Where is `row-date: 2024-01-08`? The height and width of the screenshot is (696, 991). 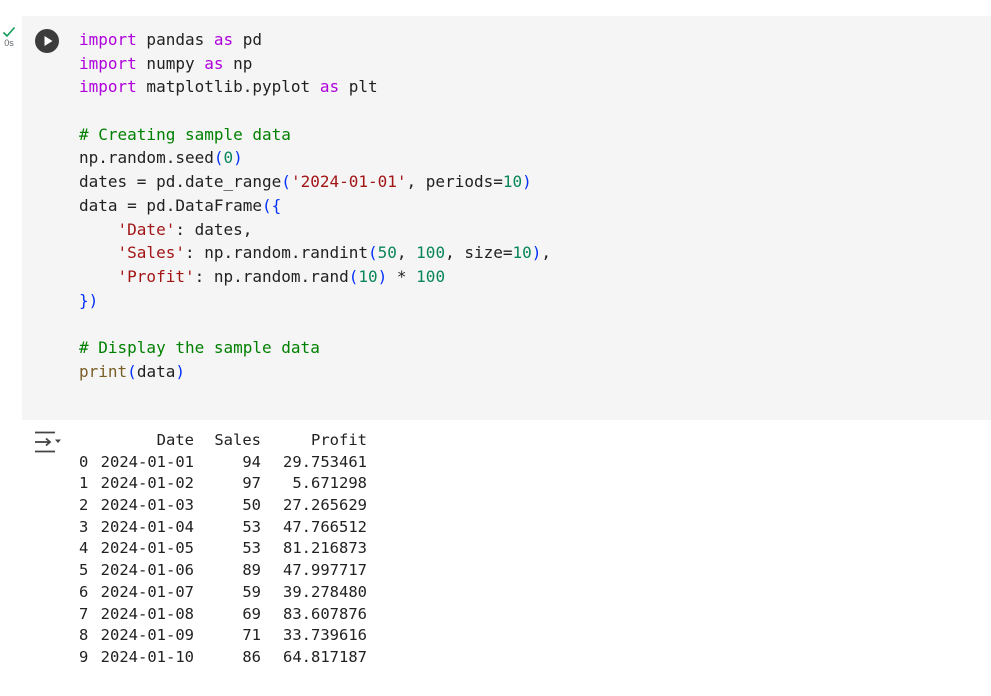
row-date: 2024-01-08 is located at coordinates (147, 613).